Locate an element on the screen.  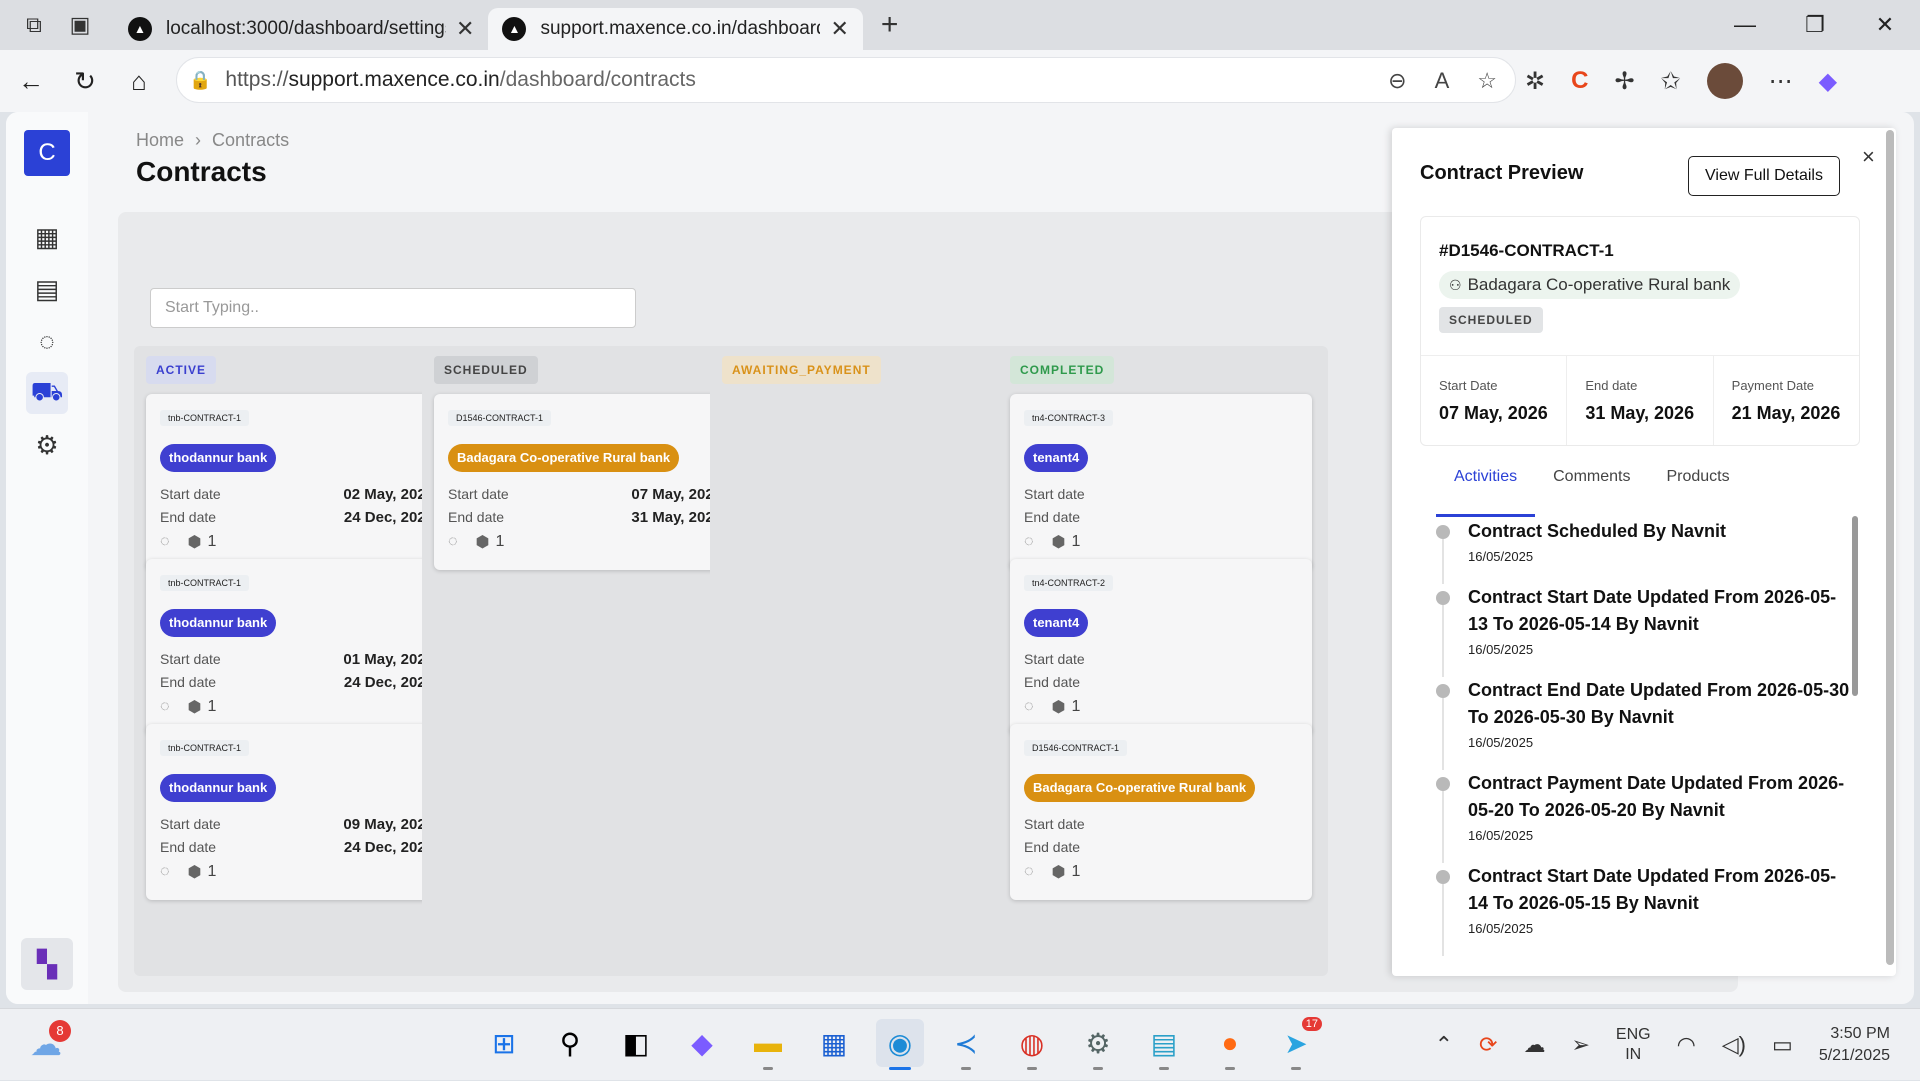
profile-avatar is located at coordinates (1724, 81).